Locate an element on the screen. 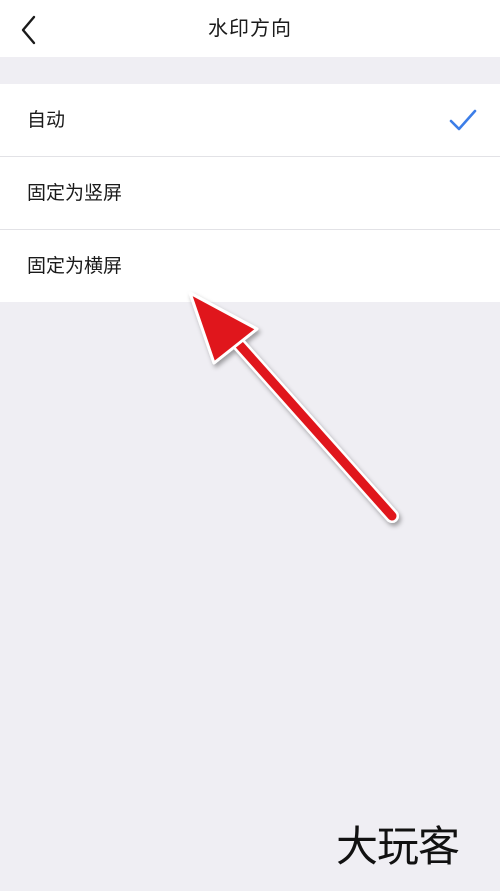  option-label: 固定为横屏 is located at coordinates (75, 266).